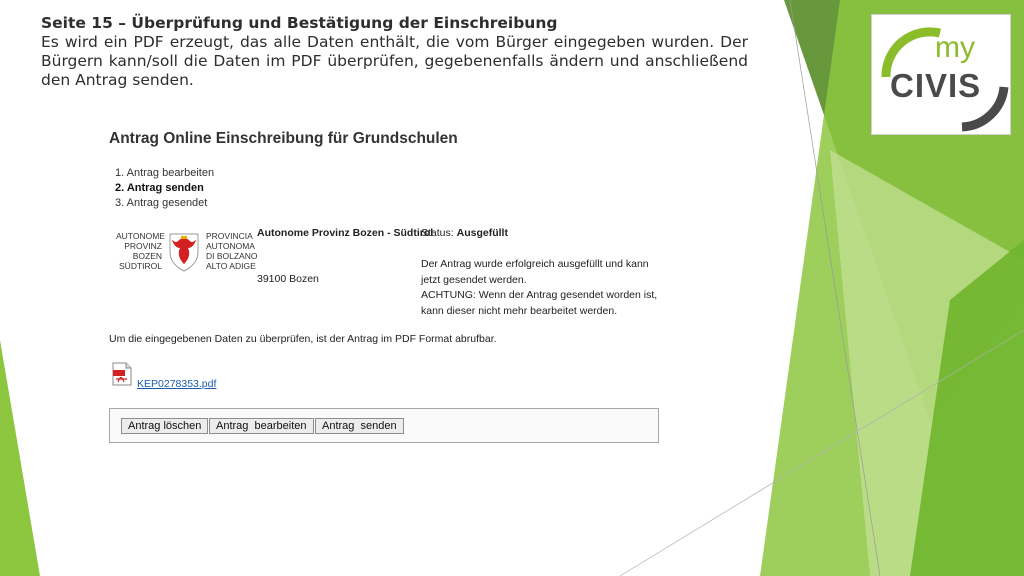 This screenshot has width=1024, height=576. What do you see at coordinates (482, 233) in the screenshot?
I see `status-value: Ausgefüllt` at bounding box center [482, 233].